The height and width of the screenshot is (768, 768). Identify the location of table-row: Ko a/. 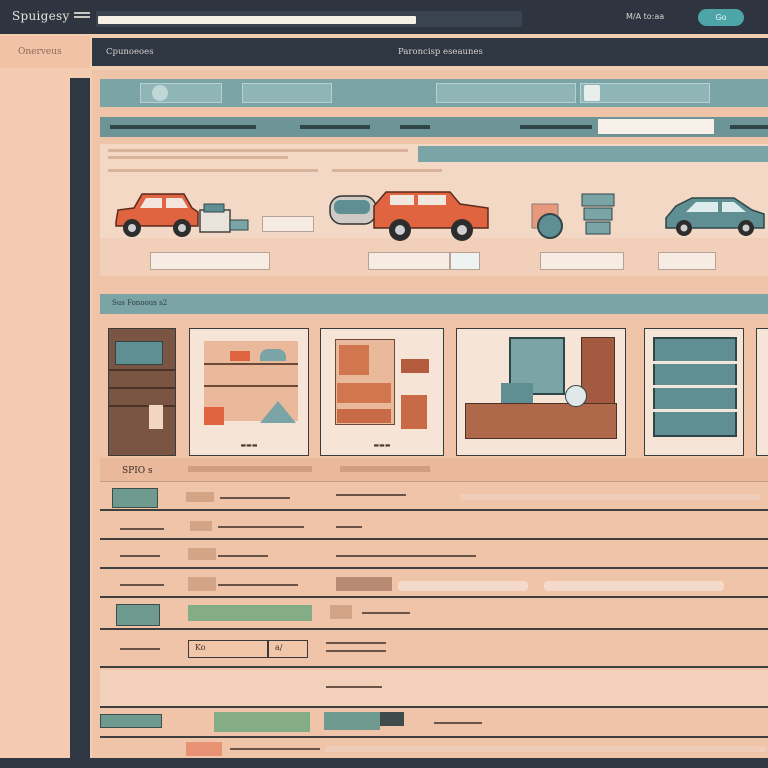
(434, 650).